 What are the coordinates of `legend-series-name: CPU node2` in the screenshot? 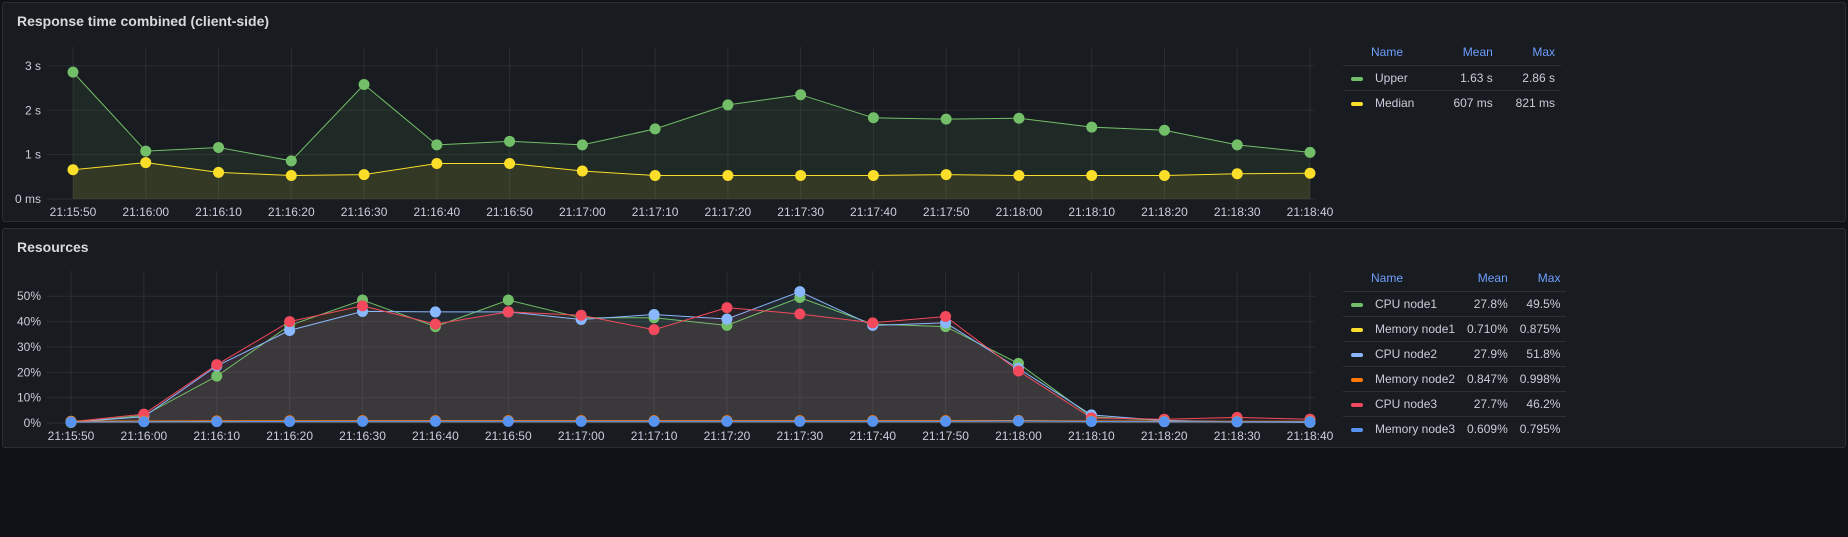 It's located at (1406, 354).